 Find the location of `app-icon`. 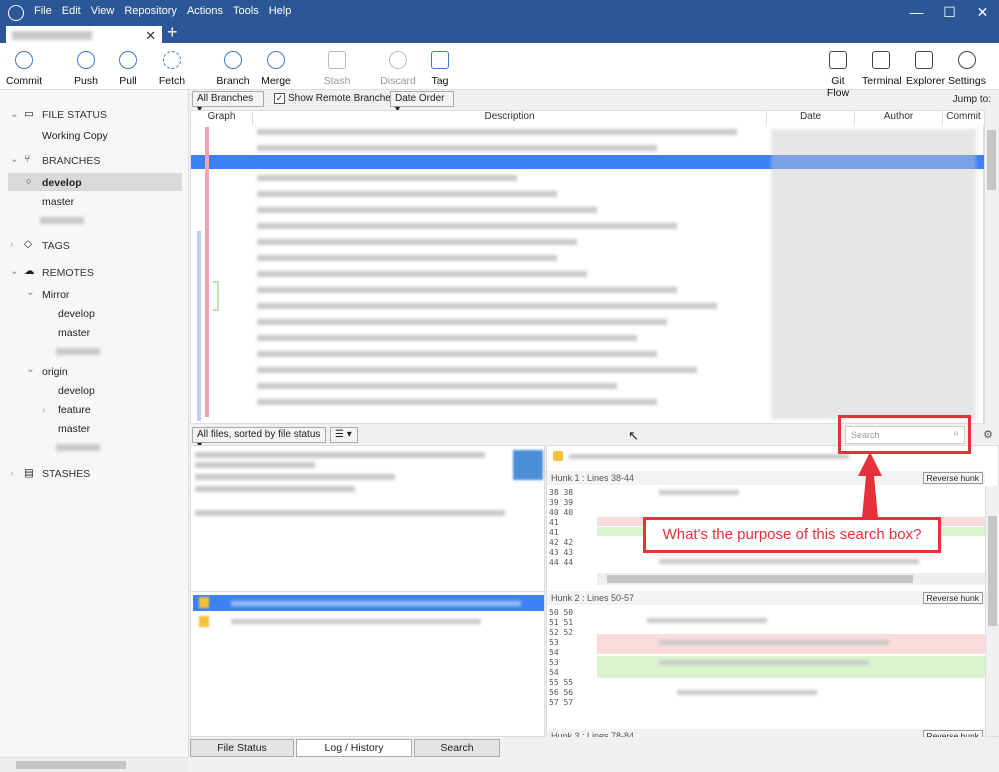

app-icon is located at coordinates (16, 13).